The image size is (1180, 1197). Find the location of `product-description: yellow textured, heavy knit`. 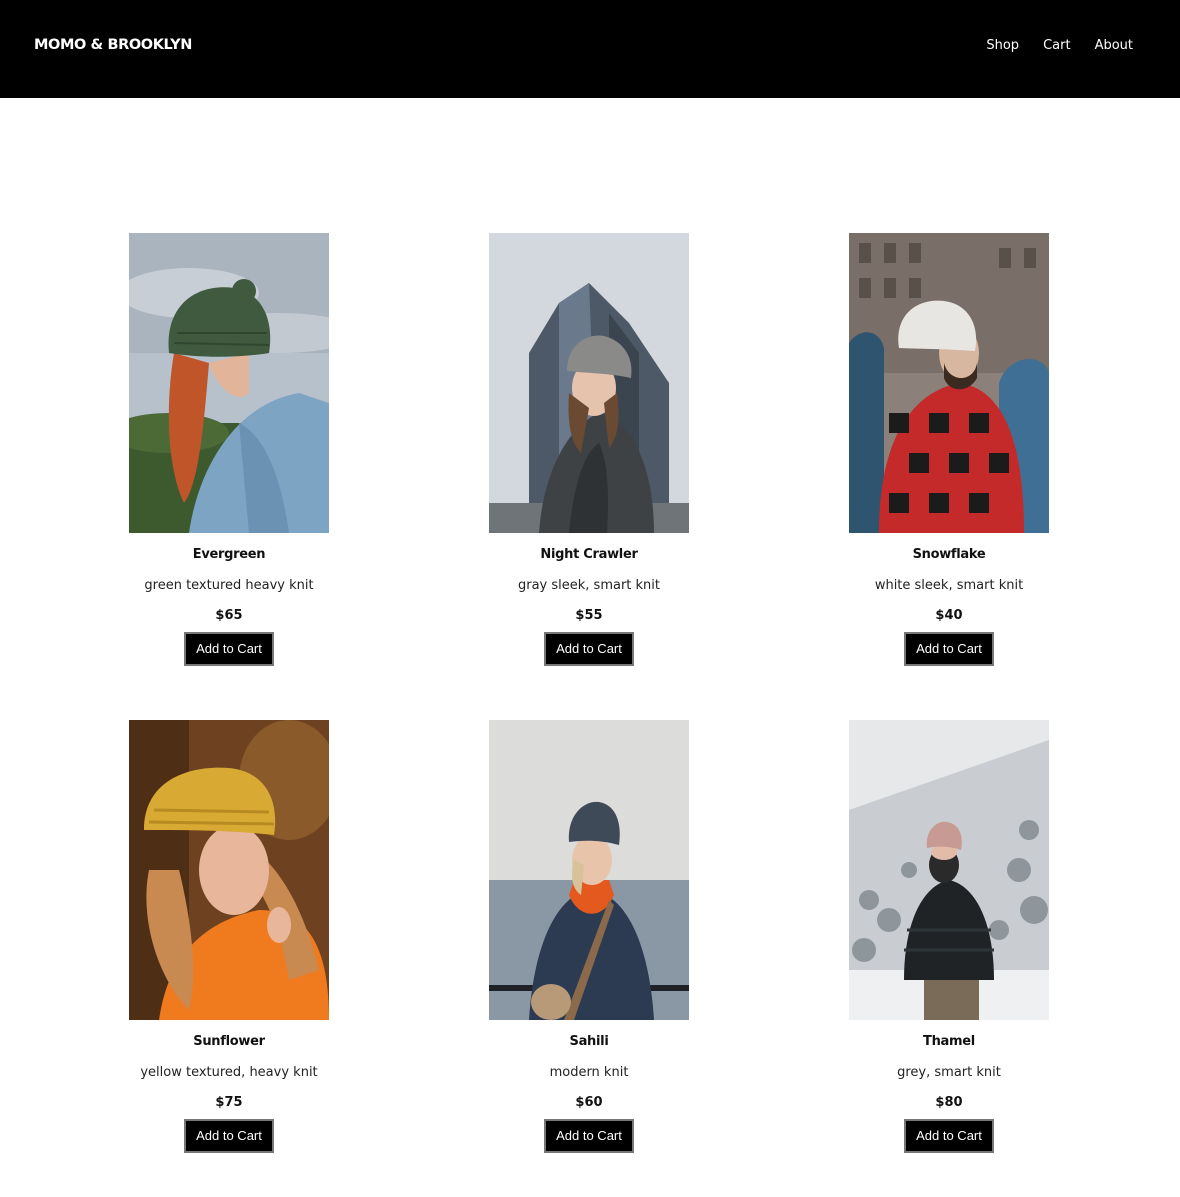

product-description: yellow textured, heavy knit is located at coordinates (229, 1072).